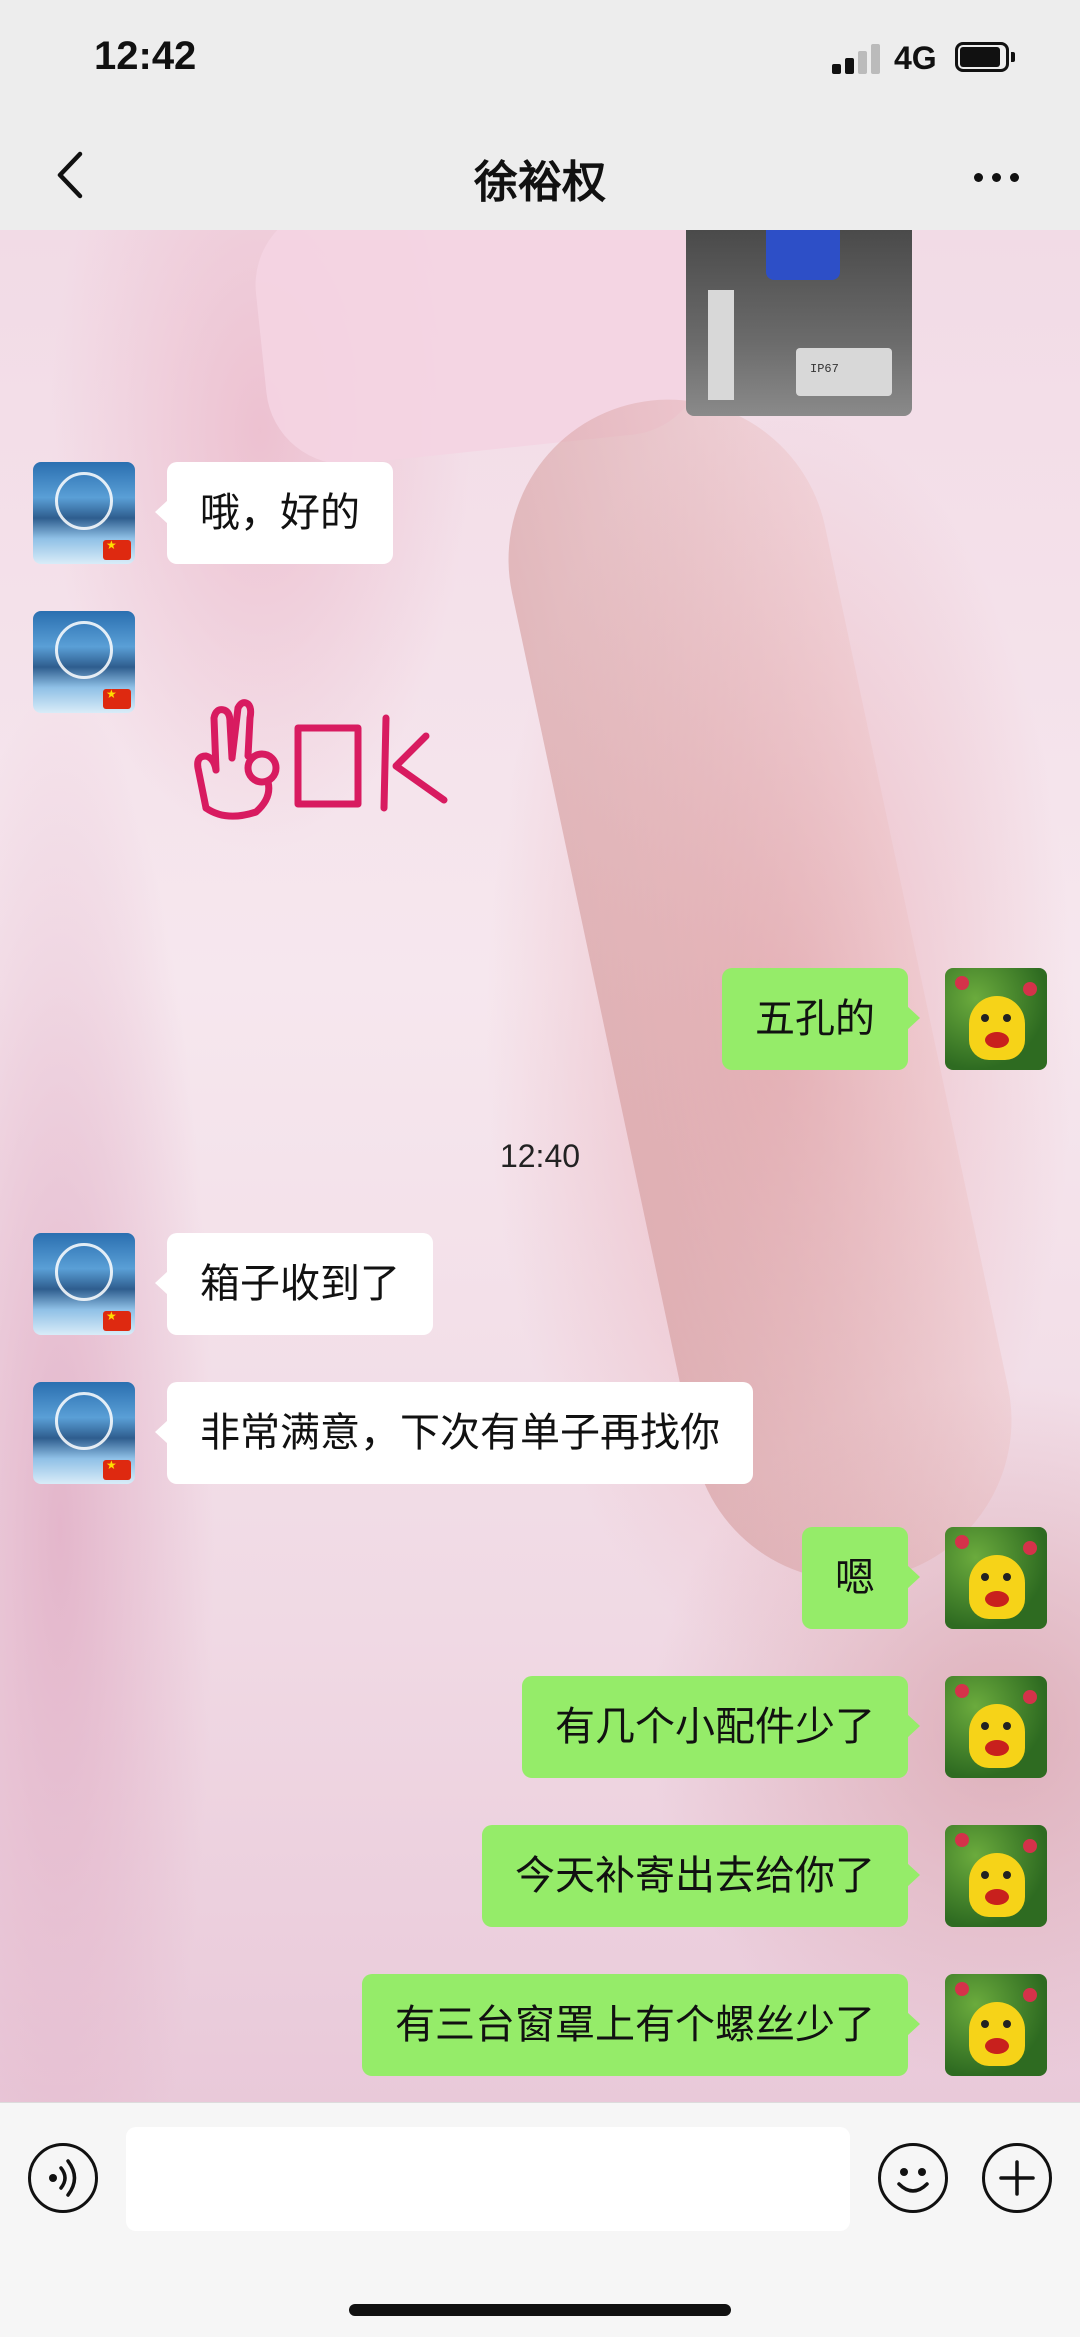 This screenshot has height=2337, width=1080. Describe the element at coordinates (454, 1433) in the screenshot. I see `message-bubble: 非常满意，下次有单子再找你` at that location.